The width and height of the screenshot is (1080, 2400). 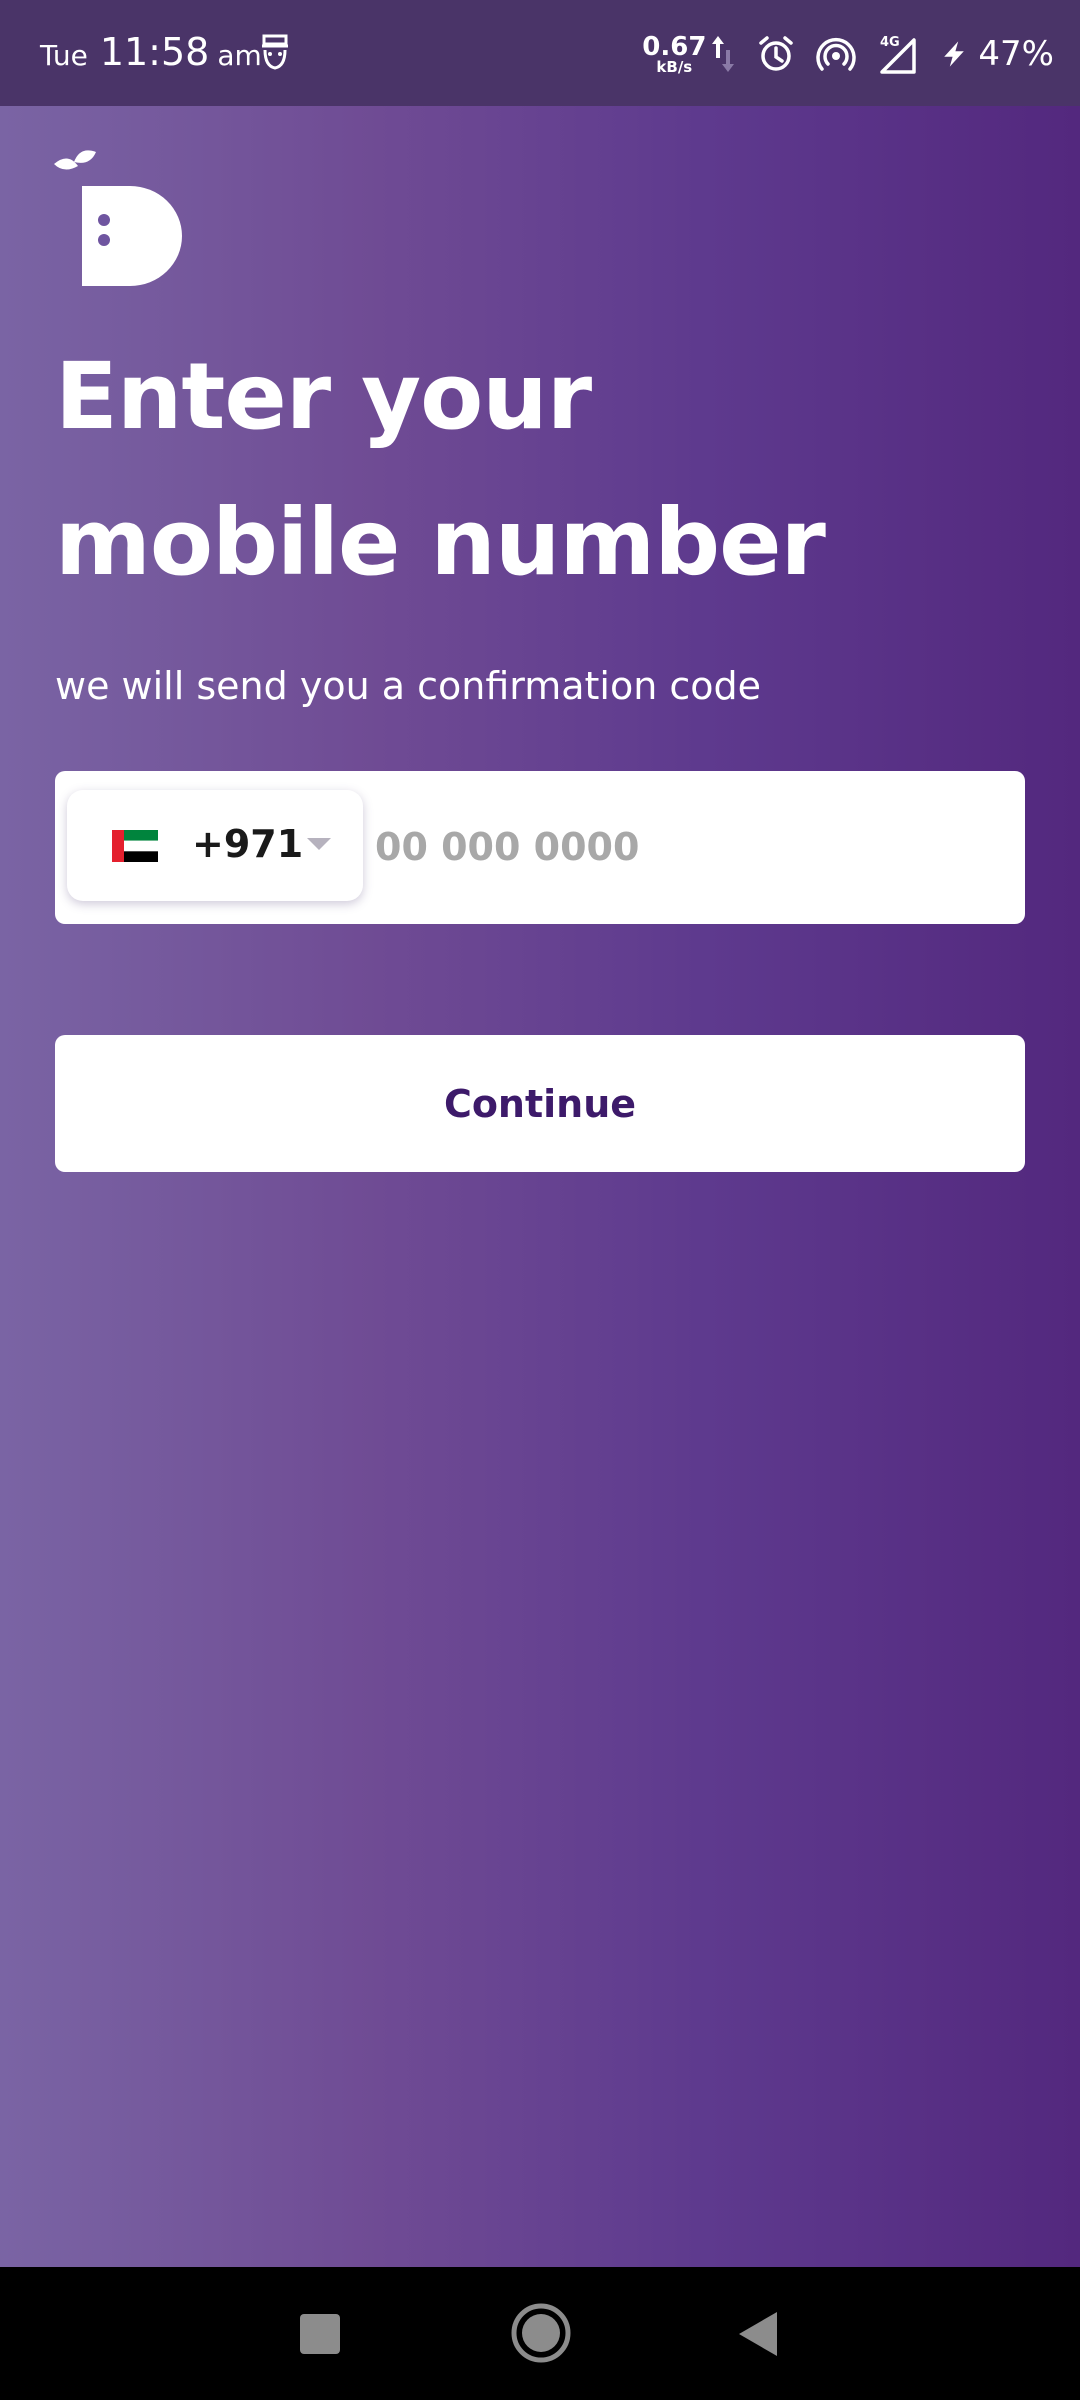 What do you see at coordinates (954, 54) in the screenshot?
I see `charging-icon` at bounding box center [954, 54].